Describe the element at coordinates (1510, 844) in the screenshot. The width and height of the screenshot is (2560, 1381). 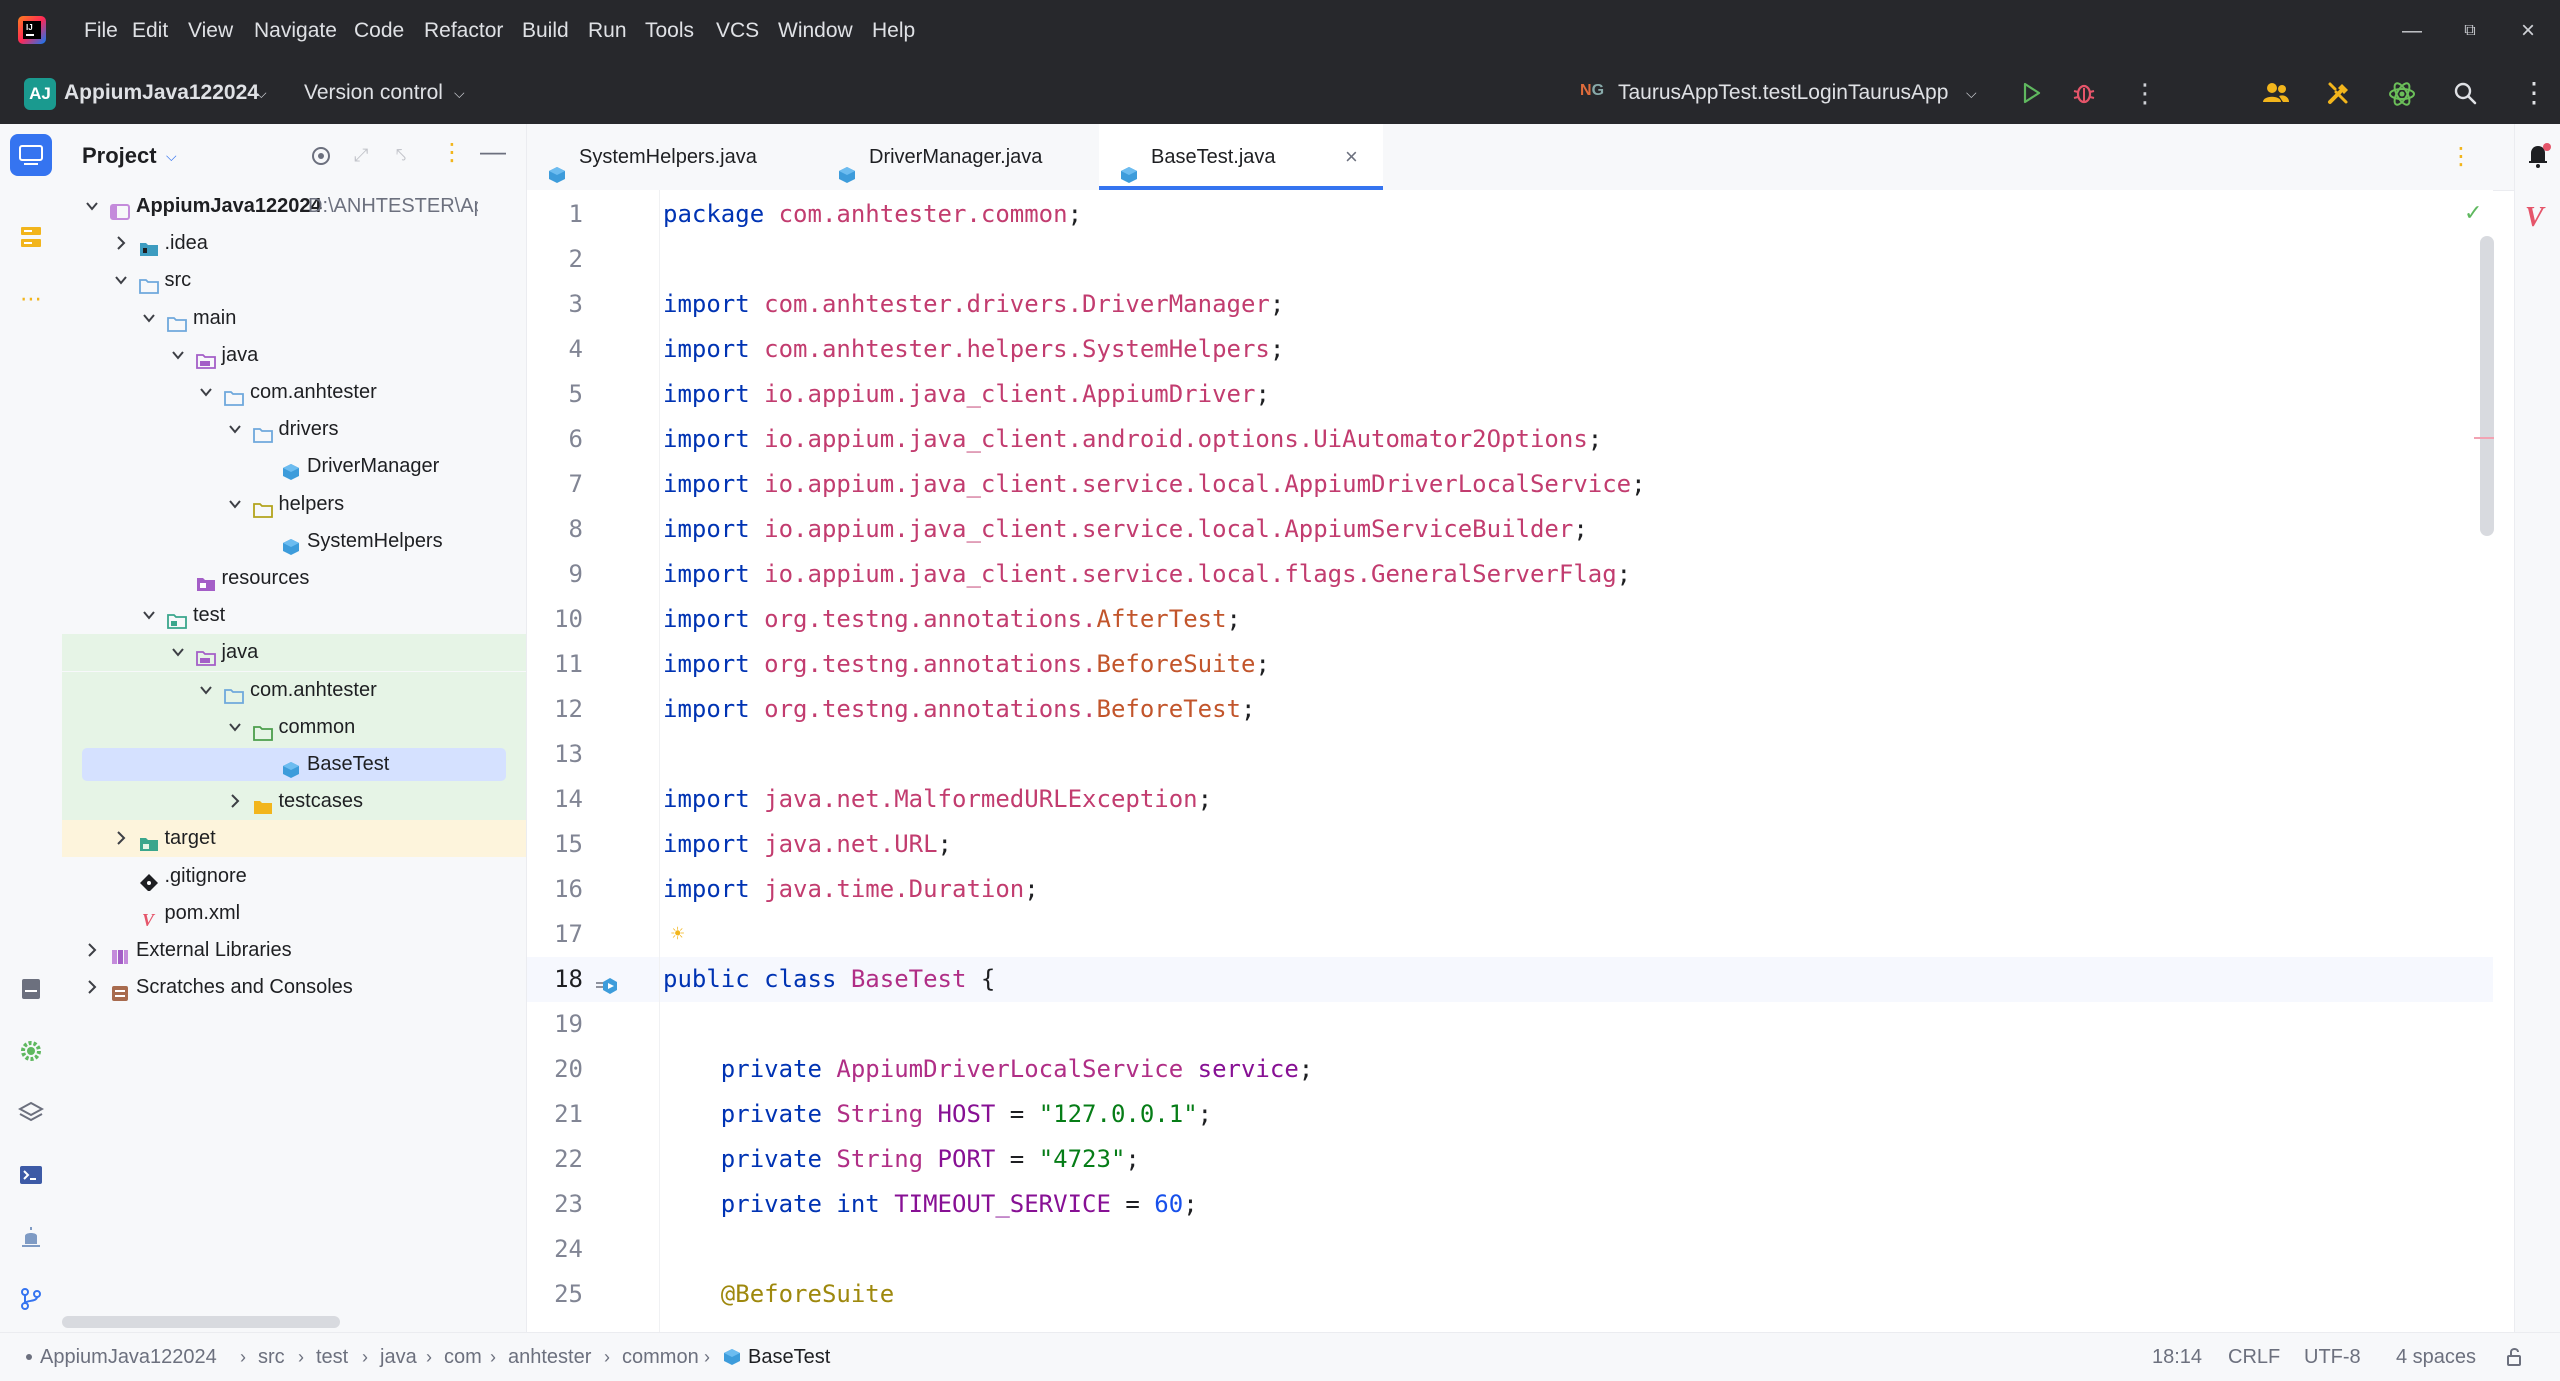
I see `code-line: 15 import java.net.URL;` at that location.